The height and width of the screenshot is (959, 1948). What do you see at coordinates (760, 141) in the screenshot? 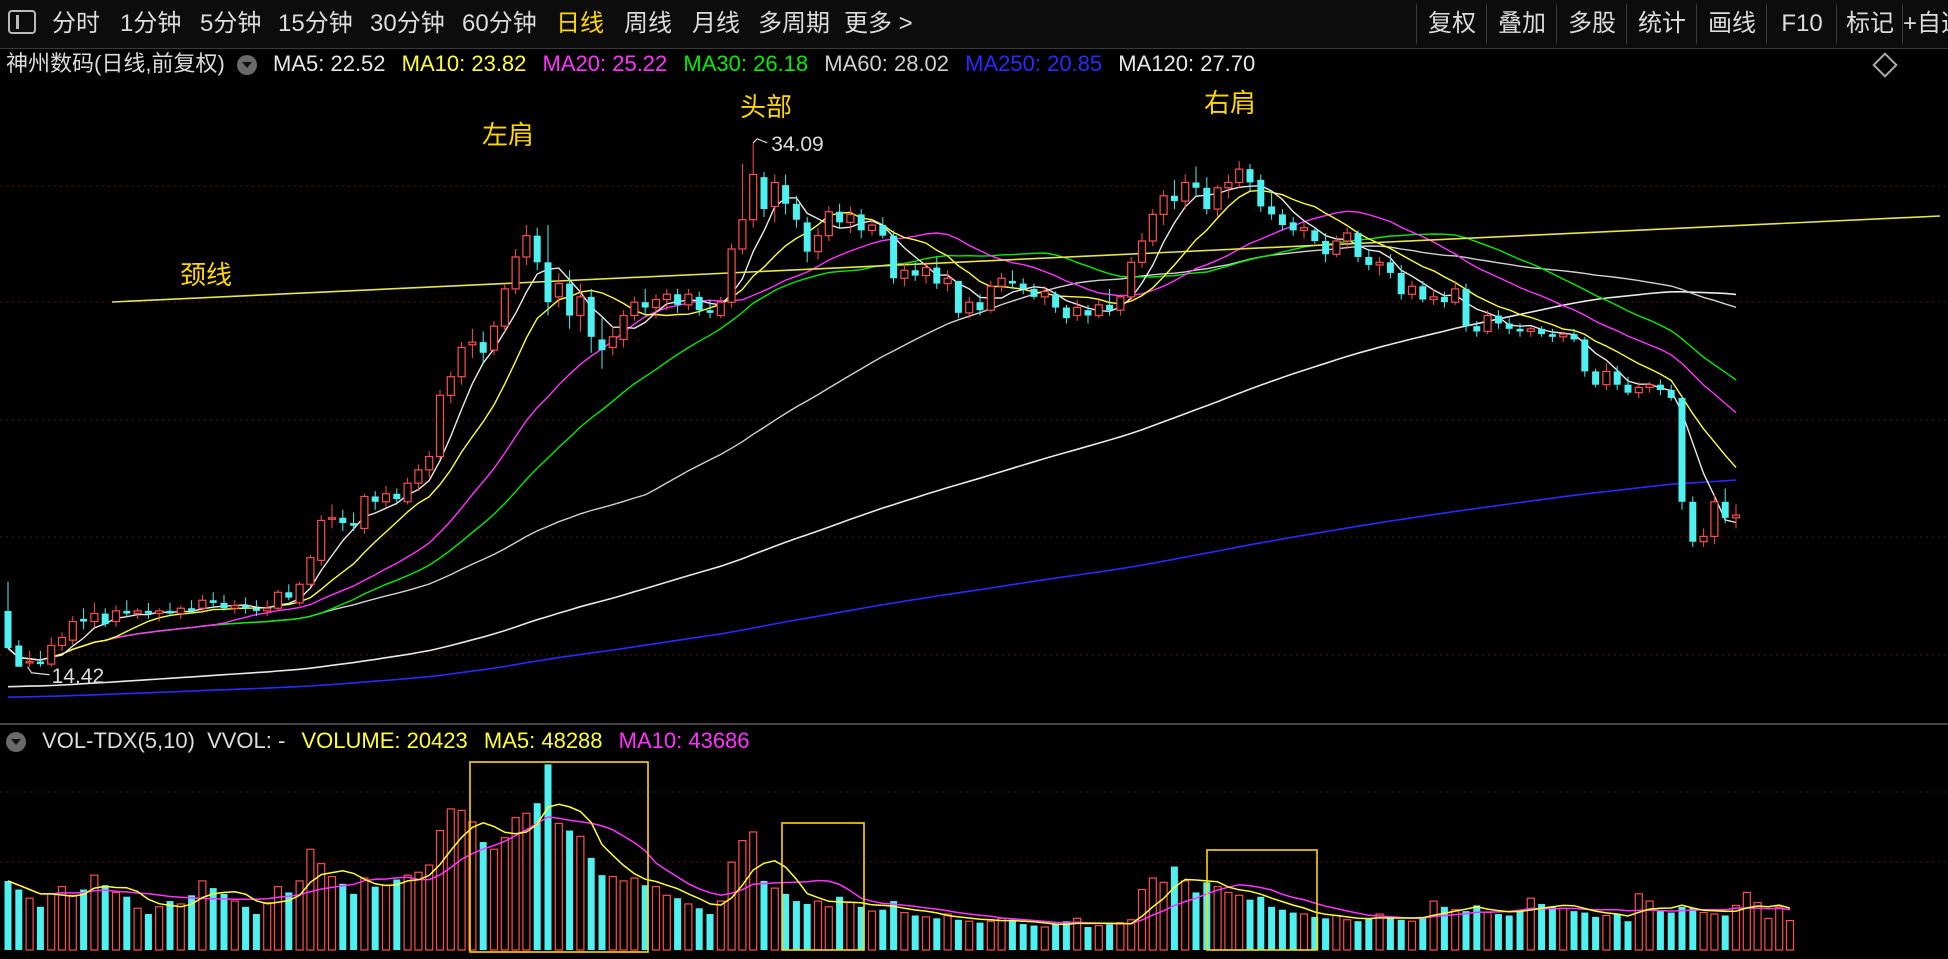
I see `high-pointer` at bounding box center [760, 141].